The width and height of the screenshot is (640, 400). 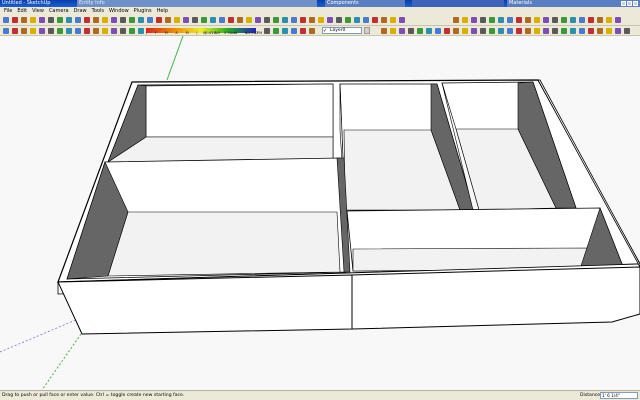 What do you see at coordinates (635, 3) in the screenshot?
I see `close-icon` at bounding box center [635, 3].